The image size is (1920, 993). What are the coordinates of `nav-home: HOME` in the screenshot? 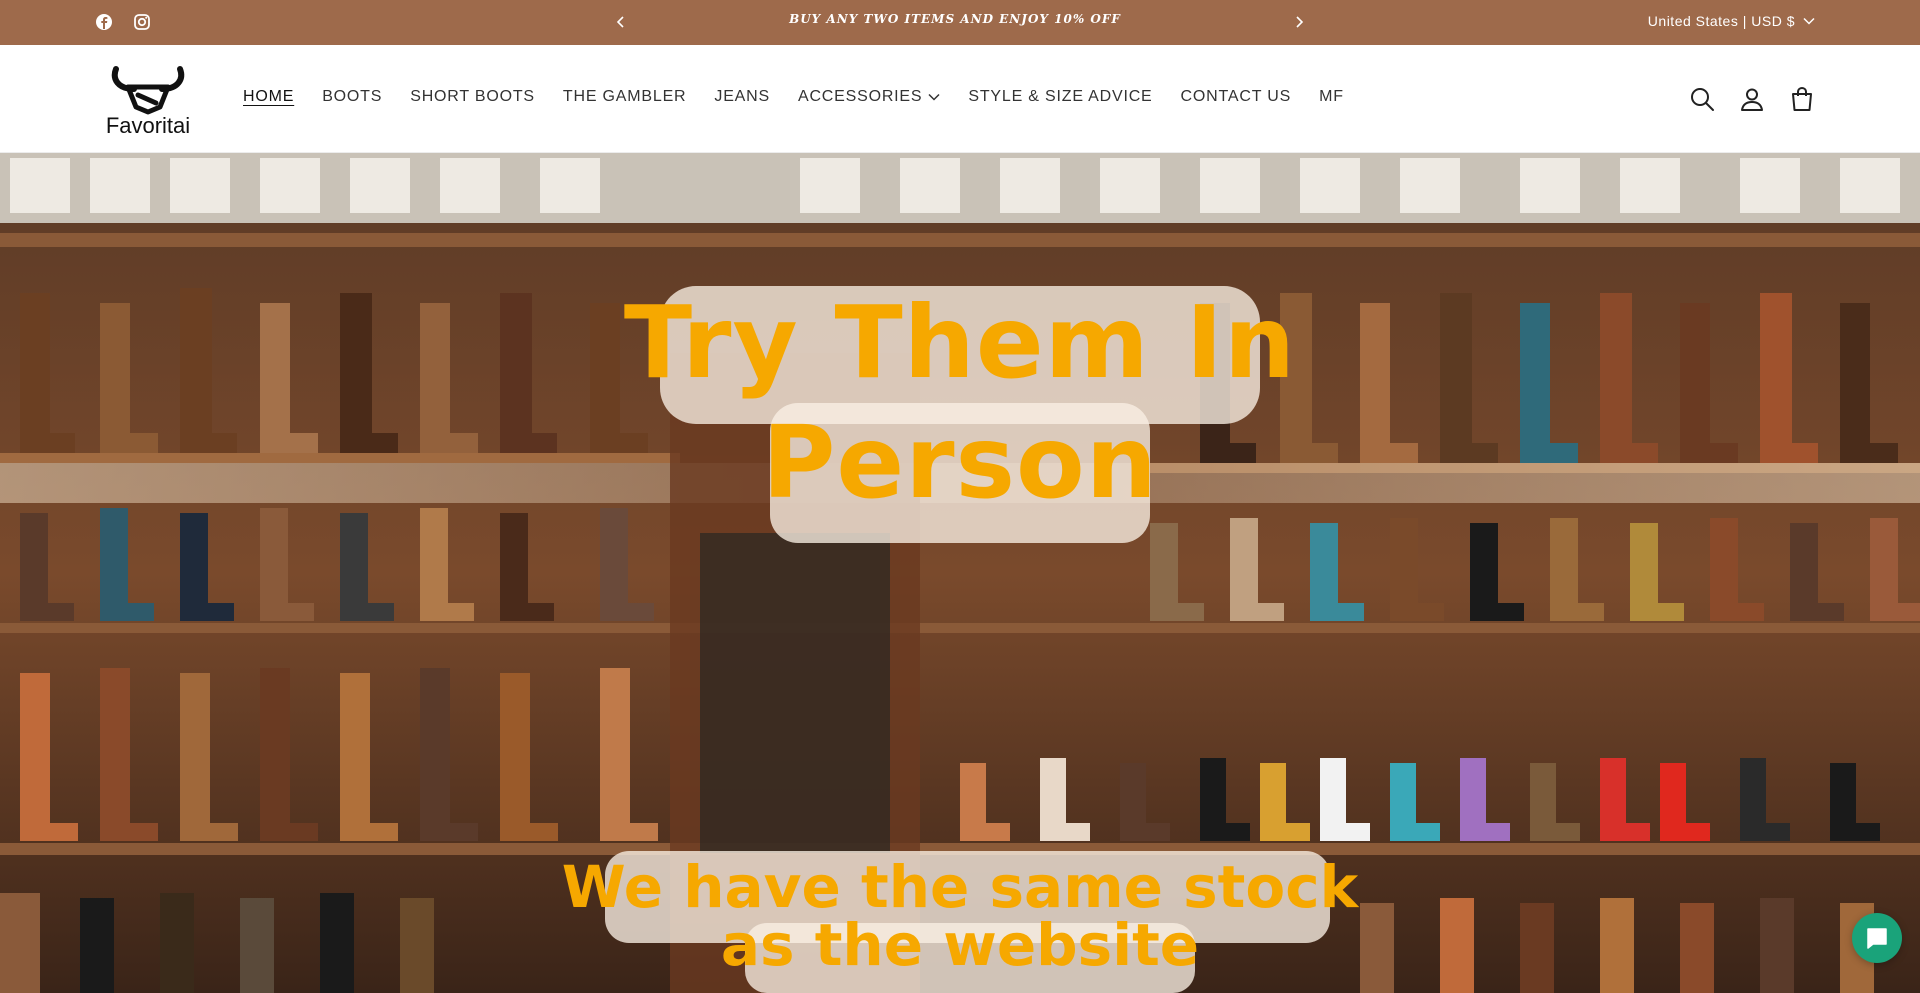 It's located at (268, 97).